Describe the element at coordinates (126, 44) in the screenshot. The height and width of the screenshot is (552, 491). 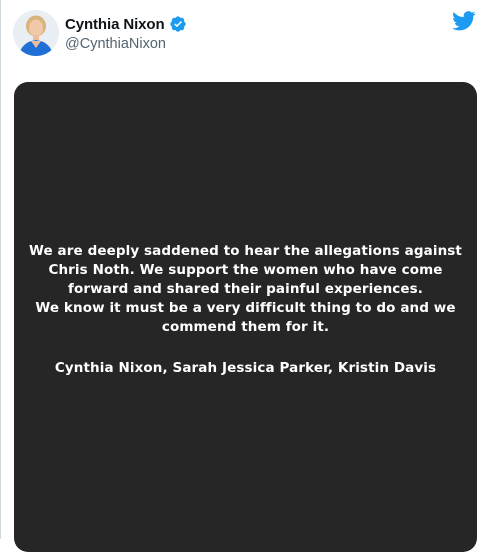
I see `author-handle: @CynthiaNixon` at that location.